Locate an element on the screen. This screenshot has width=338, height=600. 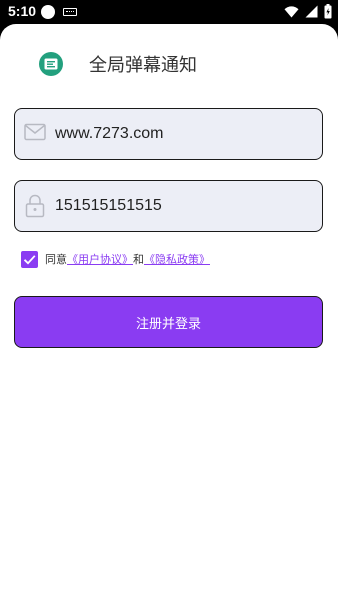
email-field is located at coordinates (168, 134).